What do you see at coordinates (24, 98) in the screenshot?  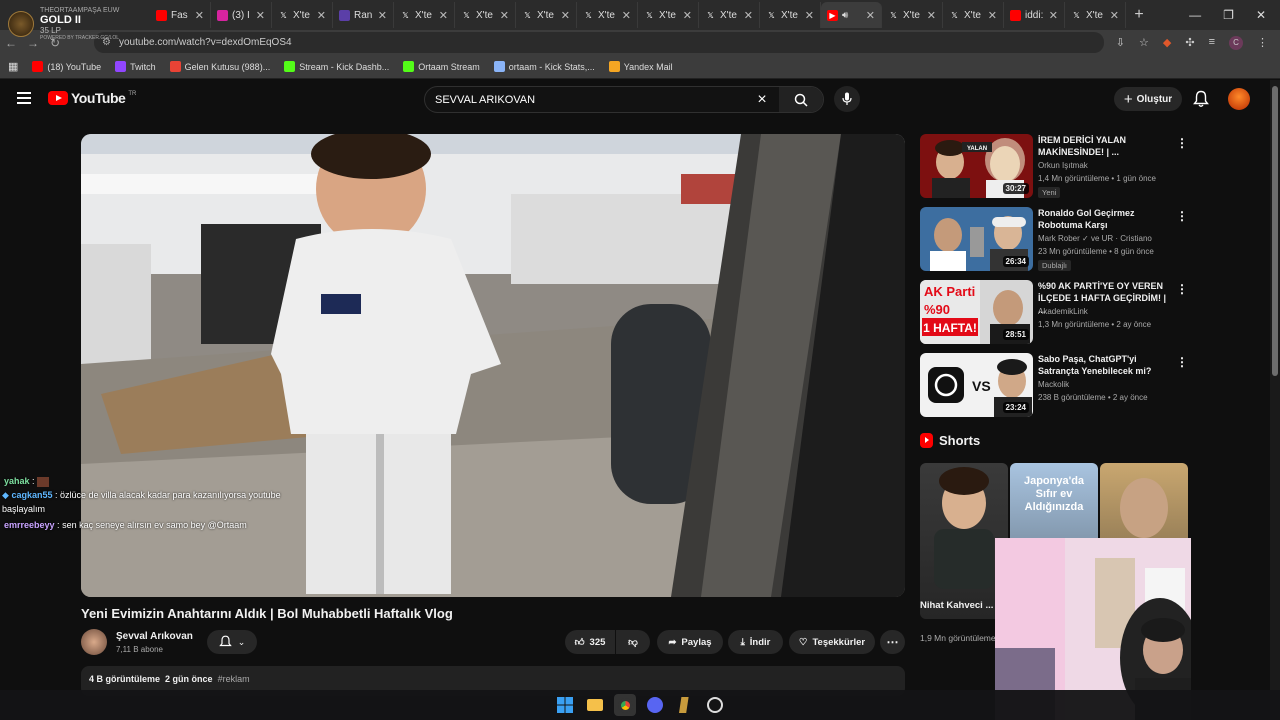 I see `hamburger-menu-icon` at bounding box center [24, 98].